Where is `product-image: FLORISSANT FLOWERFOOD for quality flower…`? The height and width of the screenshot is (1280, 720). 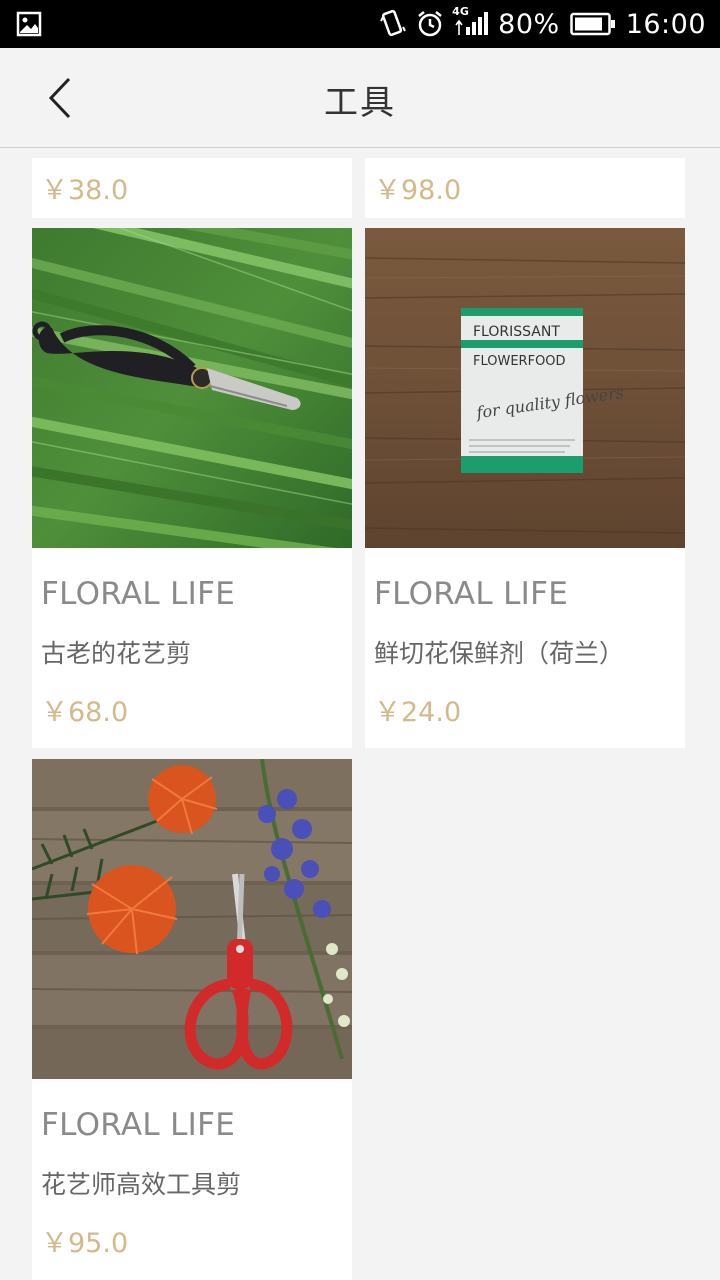
product-image: FLORISSANT FLOWERFOOD for quality flower… is located at coordinates (525, 388).